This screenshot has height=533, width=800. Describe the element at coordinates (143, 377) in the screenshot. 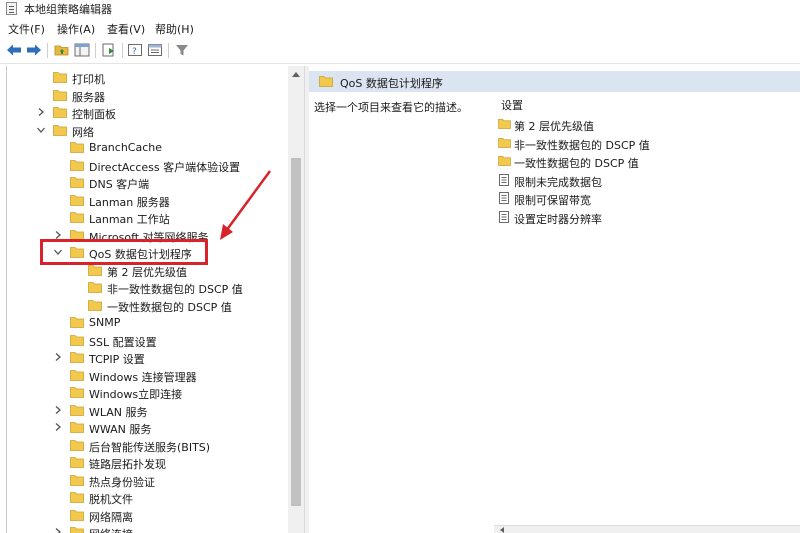

I see `tree-item-label: Windows 连接管理器` at that location.